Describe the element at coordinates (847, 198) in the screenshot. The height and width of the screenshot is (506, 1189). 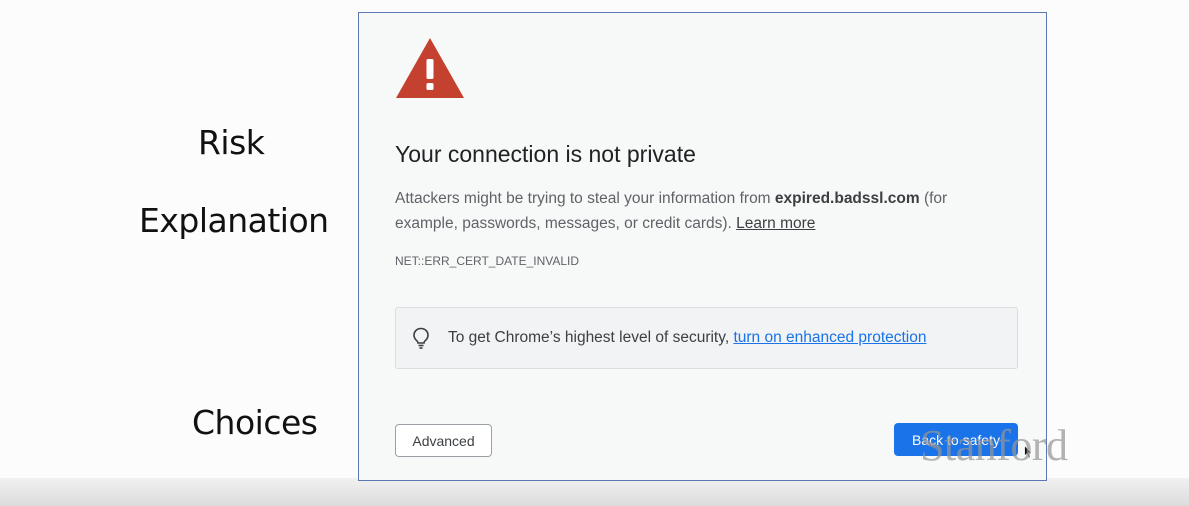
I see `domain-name: expired.badssl.com` at that location.